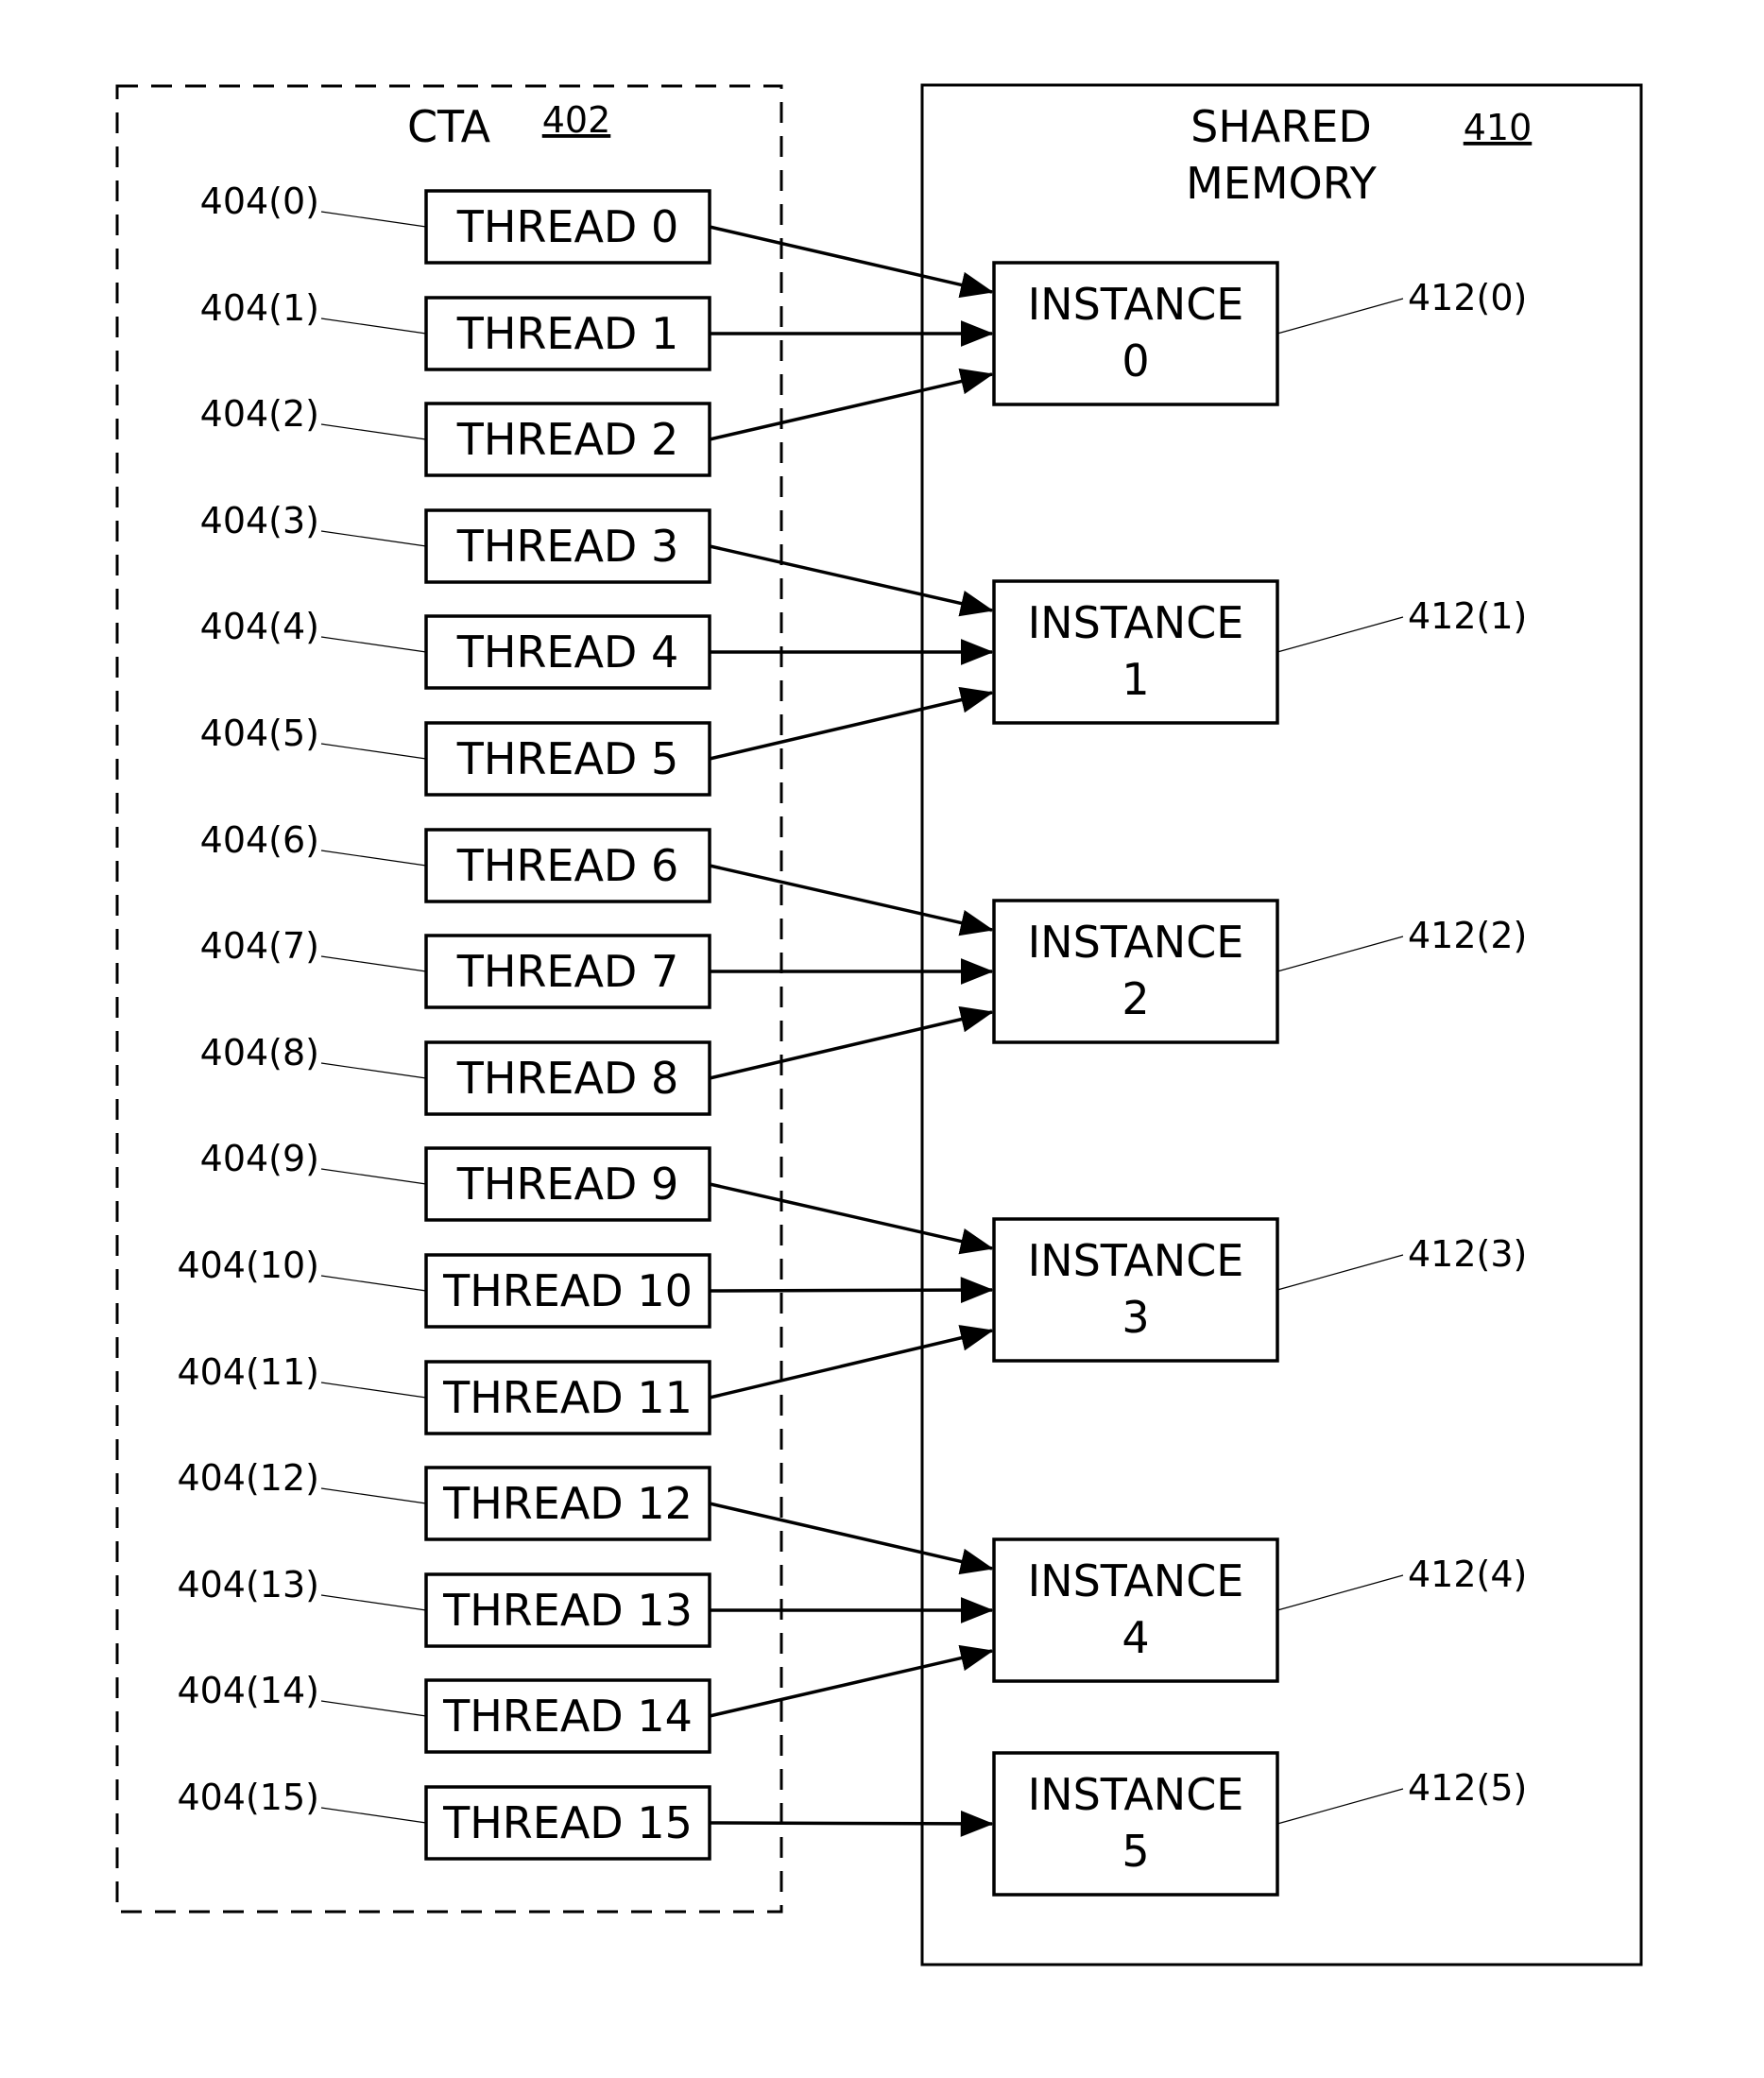 Image resolution: width=1764 pixels, height=2078 pixels. I want to click on thread-box: THREAD 5 404(5), so click(455, 755).